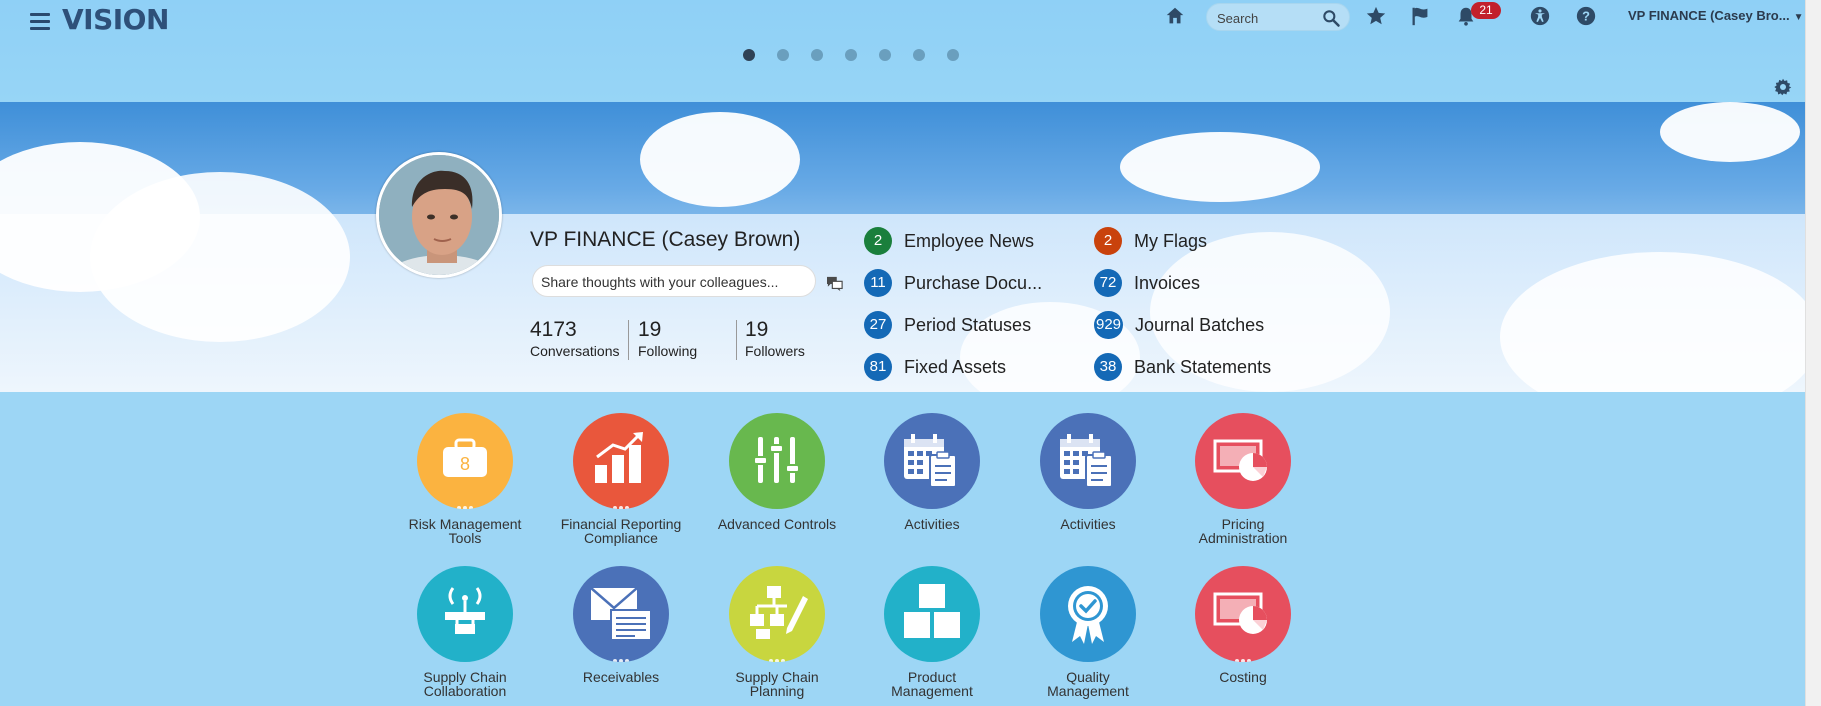  I want to click on vision-logo: VISION, so click(115, 19).